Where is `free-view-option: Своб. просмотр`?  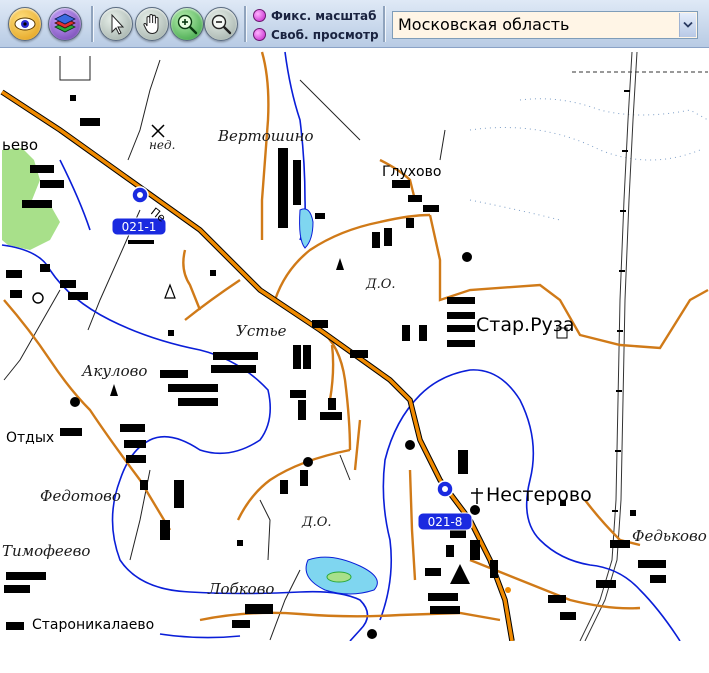
free-view-option: Своб. просмотр is located at coordinates (316, 34).